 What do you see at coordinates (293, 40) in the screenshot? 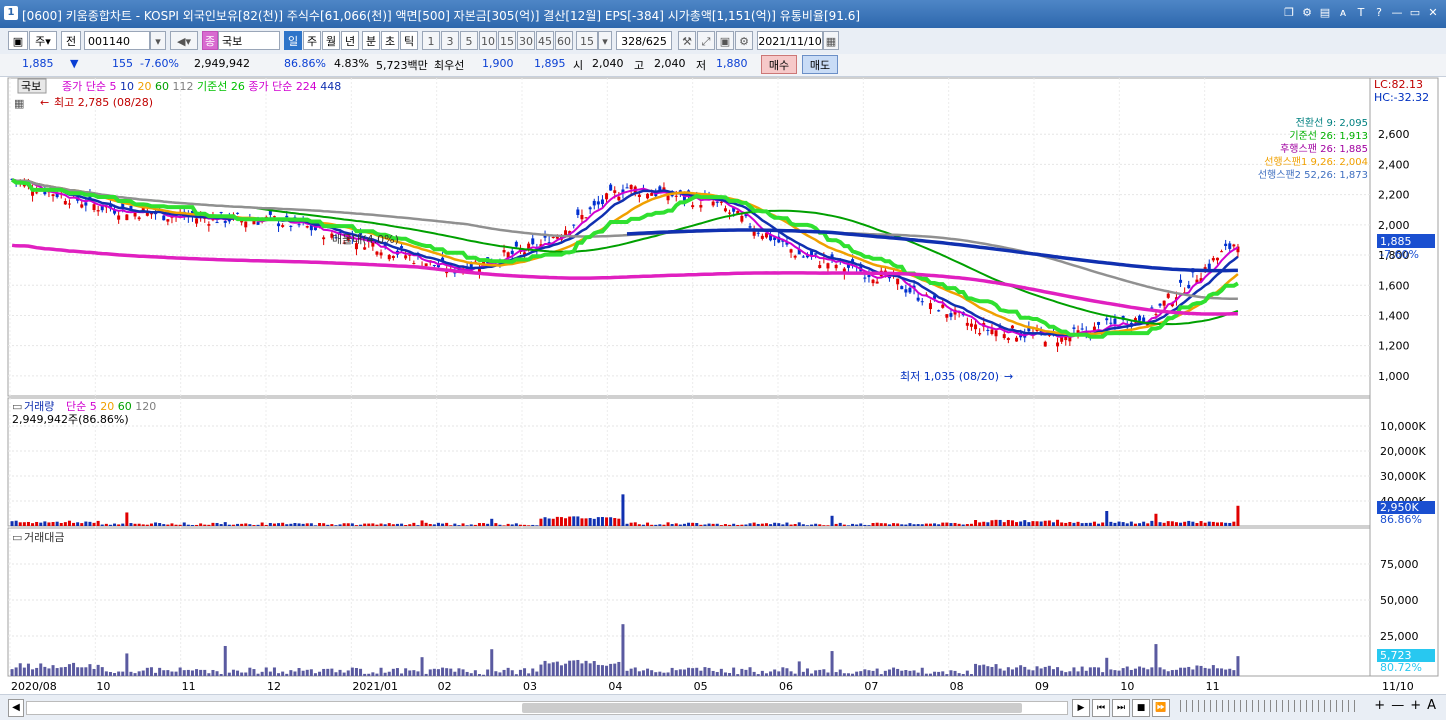
I see `tab-day: 일` at bounding box center [293, 40].